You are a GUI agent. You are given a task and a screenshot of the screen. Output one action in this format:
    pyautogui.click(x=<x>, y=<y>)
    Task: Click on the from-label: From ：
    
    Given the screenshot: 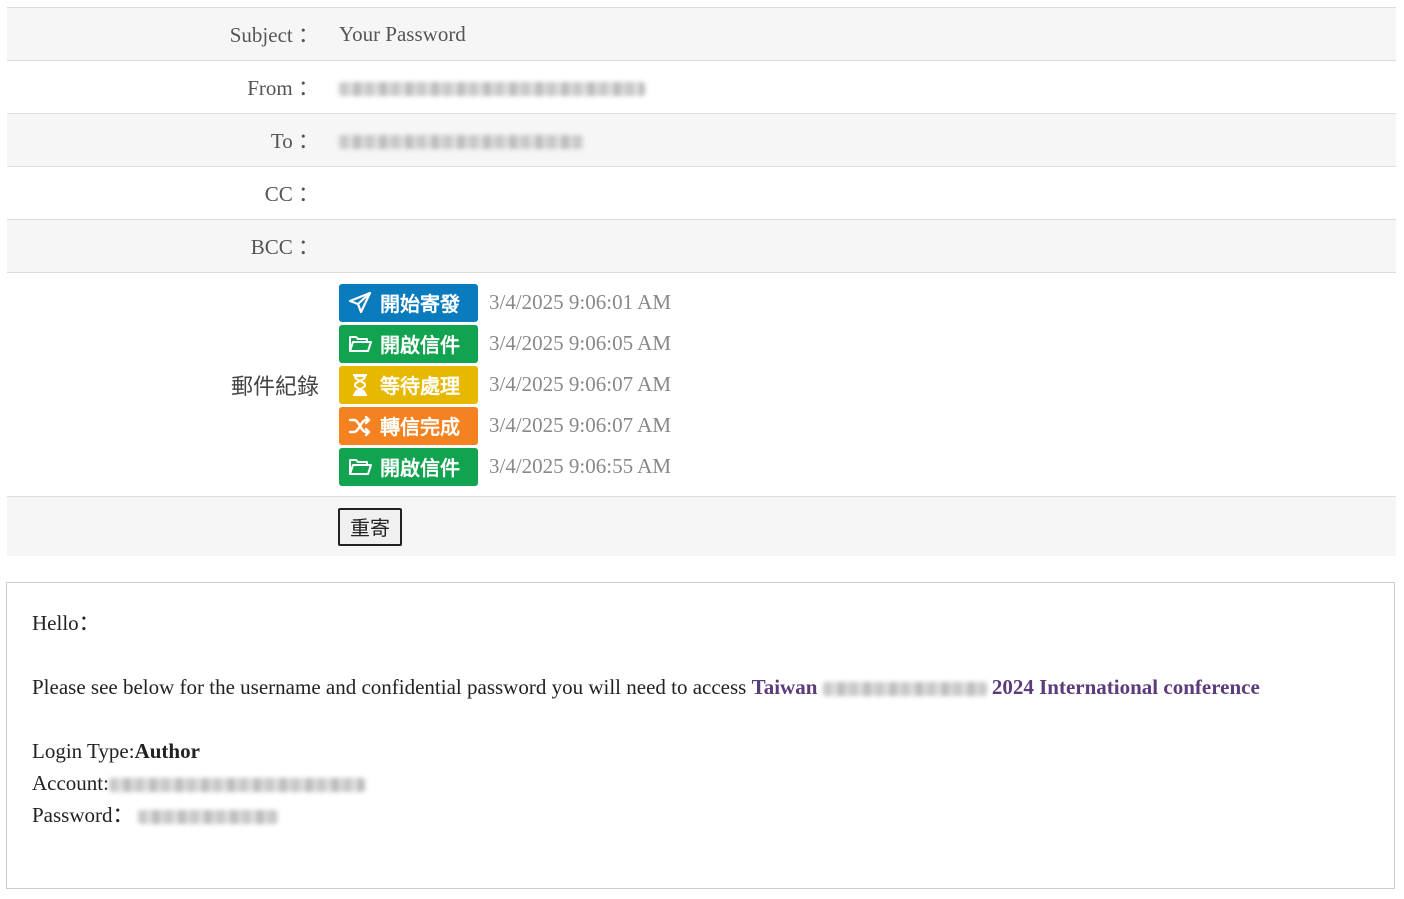 What is the action you would take?
    pyautogui.click(x=283, y=88)
    